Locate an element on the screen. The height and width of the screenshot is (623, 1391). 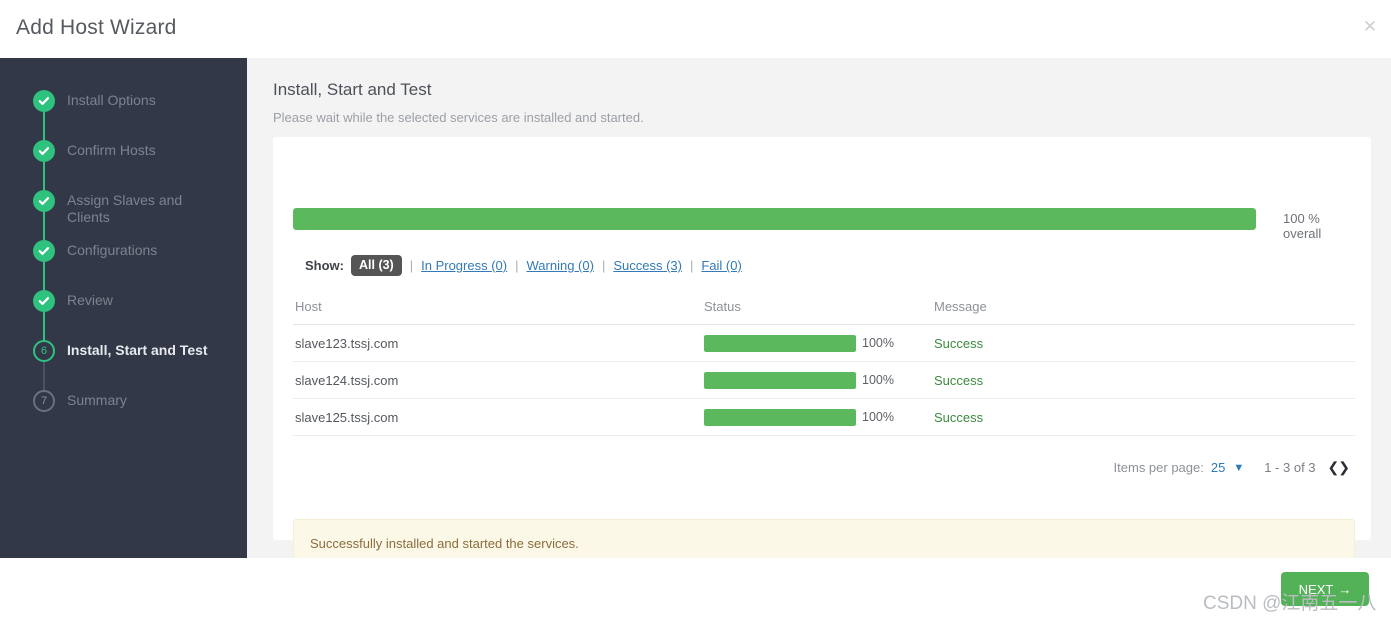
column-header-message: Message is located at coordinates (960, 306).